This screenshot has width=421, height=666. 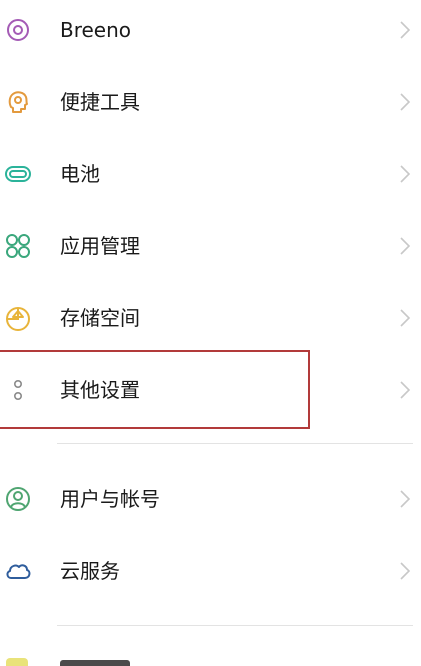 I want to click on settings-item-cloud-service: 云服务, so click(x=210, y=575).